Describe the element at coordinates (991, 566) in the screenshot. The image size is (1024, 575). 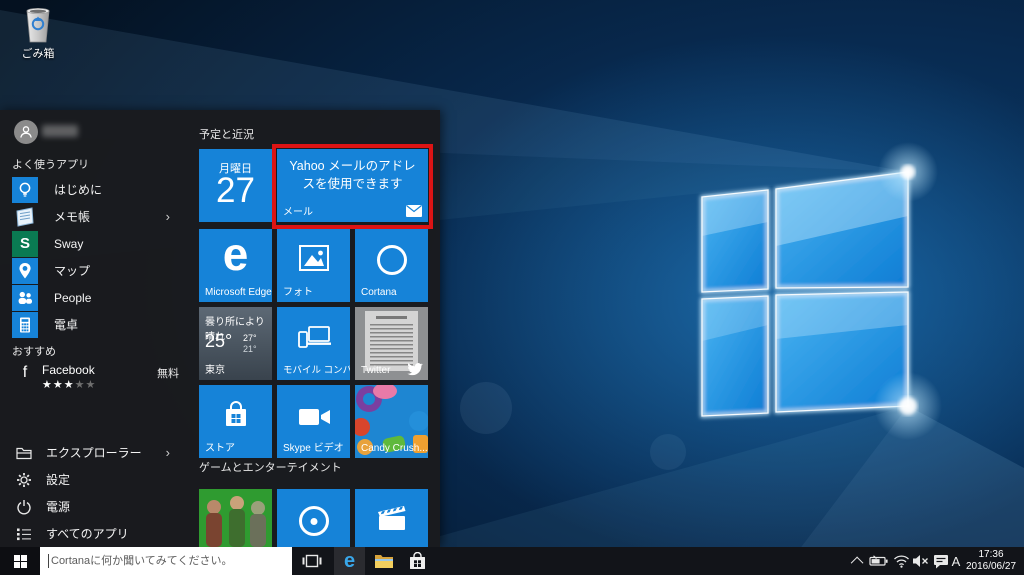
I see `clock-date: 2016/06/27` at that location.